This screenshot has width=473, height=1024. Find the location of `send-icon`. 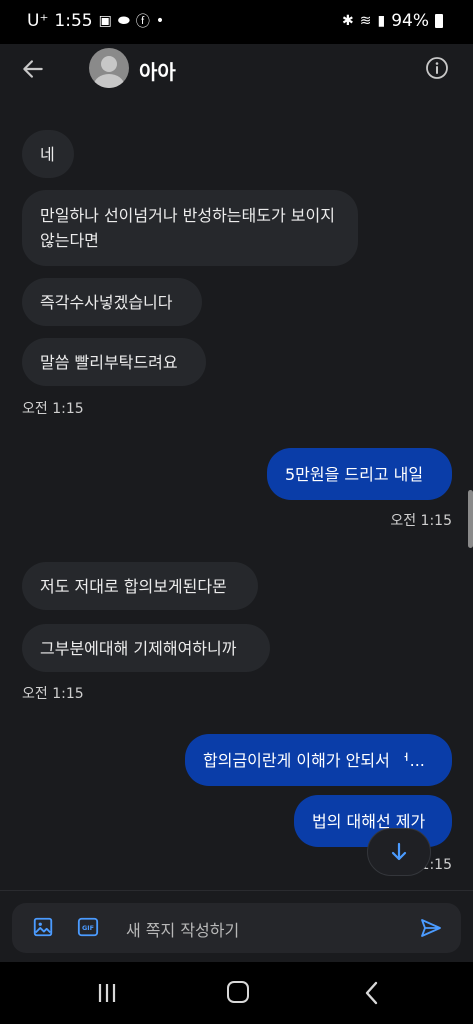

send-icon is located at coordinates (431, 928).